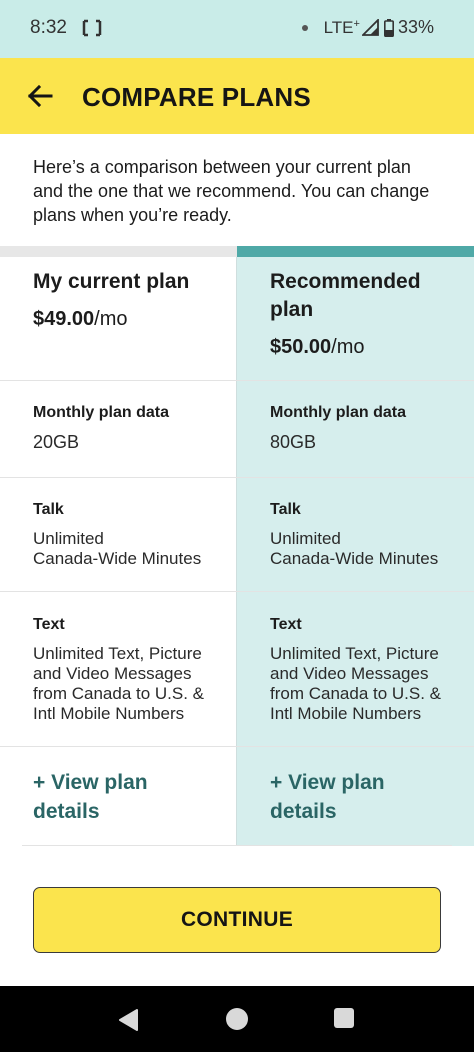 The width and height of the screenshot is (474, 1052). Describe the element at coordinates (341, 27) in the screenshot. I see `network-type: LTE+` at that location.